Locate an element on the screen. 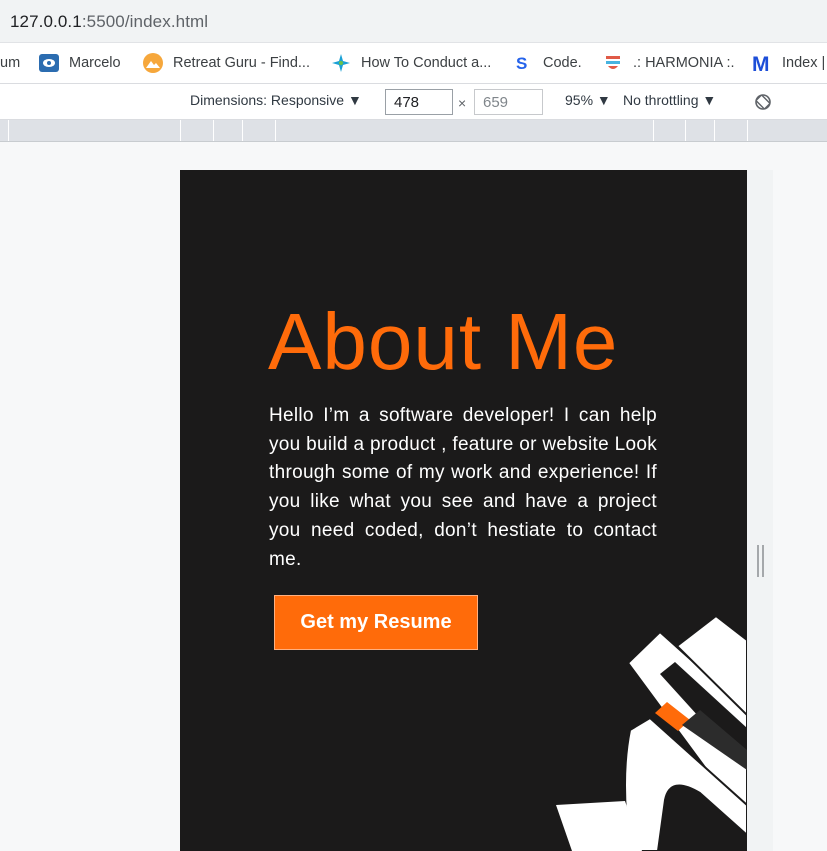  width-input is located at coordinates (419, 102).